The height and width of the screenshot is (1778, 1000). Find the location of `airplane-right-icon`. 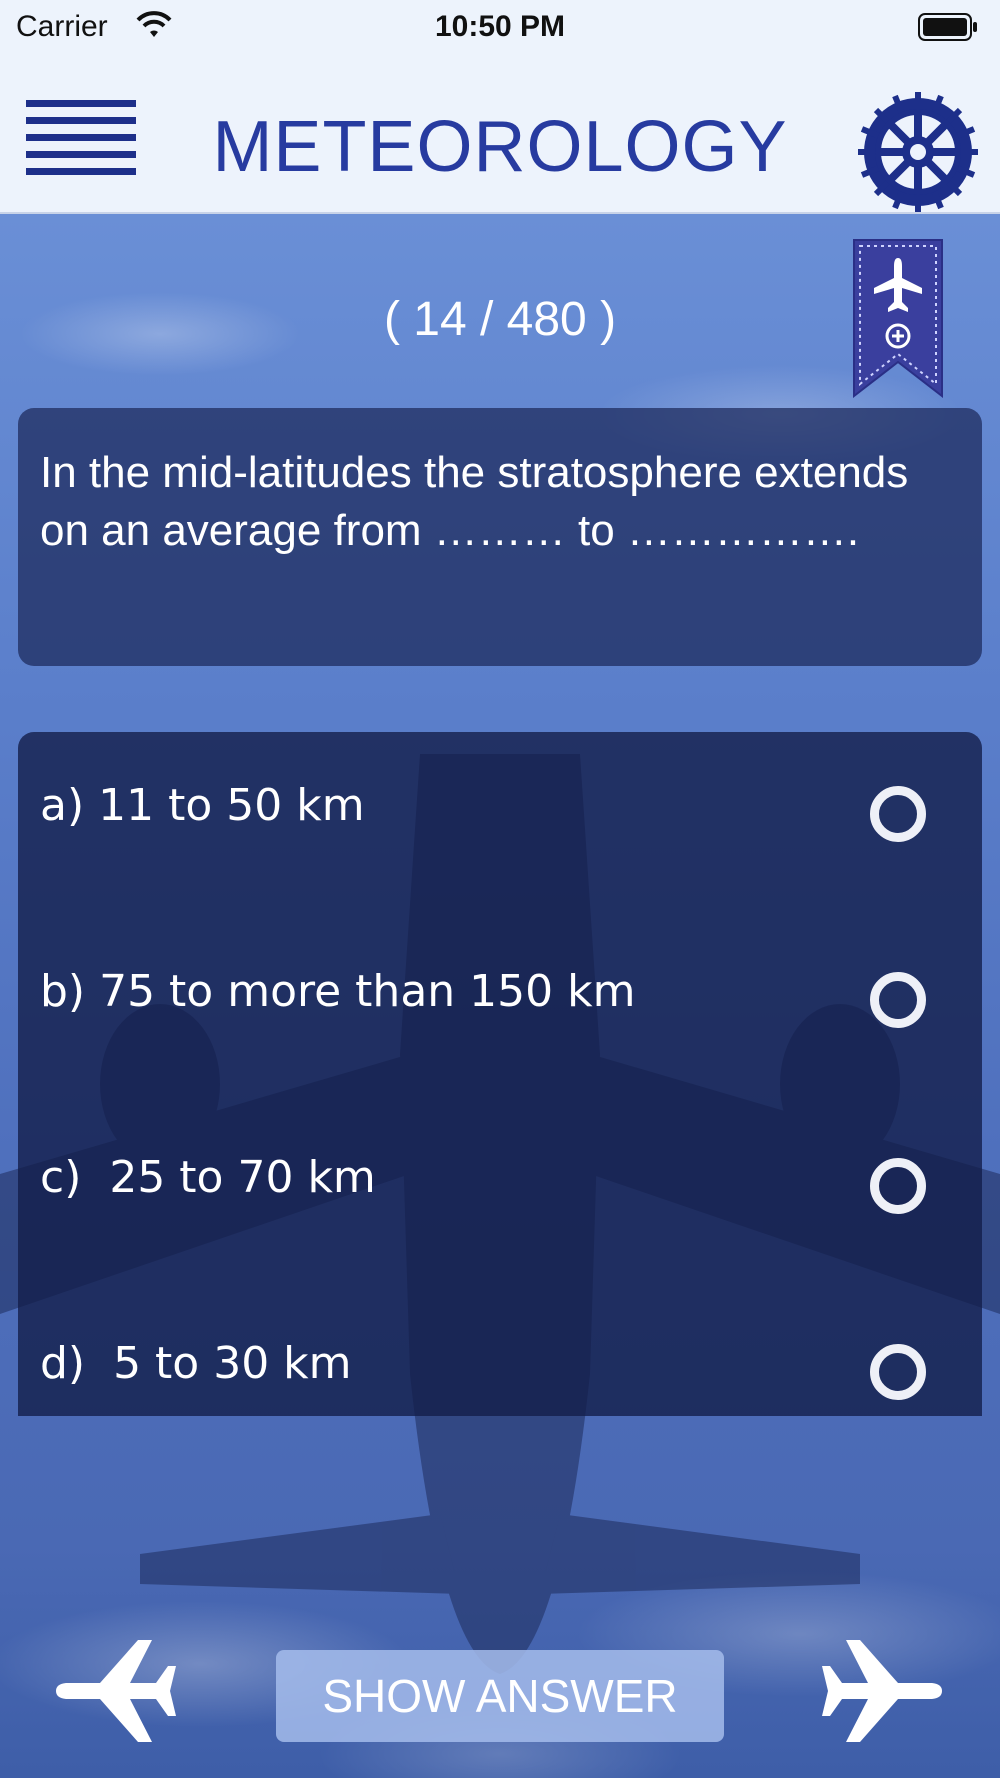

airplane-right-icon is located at coordinates (884, 1691).